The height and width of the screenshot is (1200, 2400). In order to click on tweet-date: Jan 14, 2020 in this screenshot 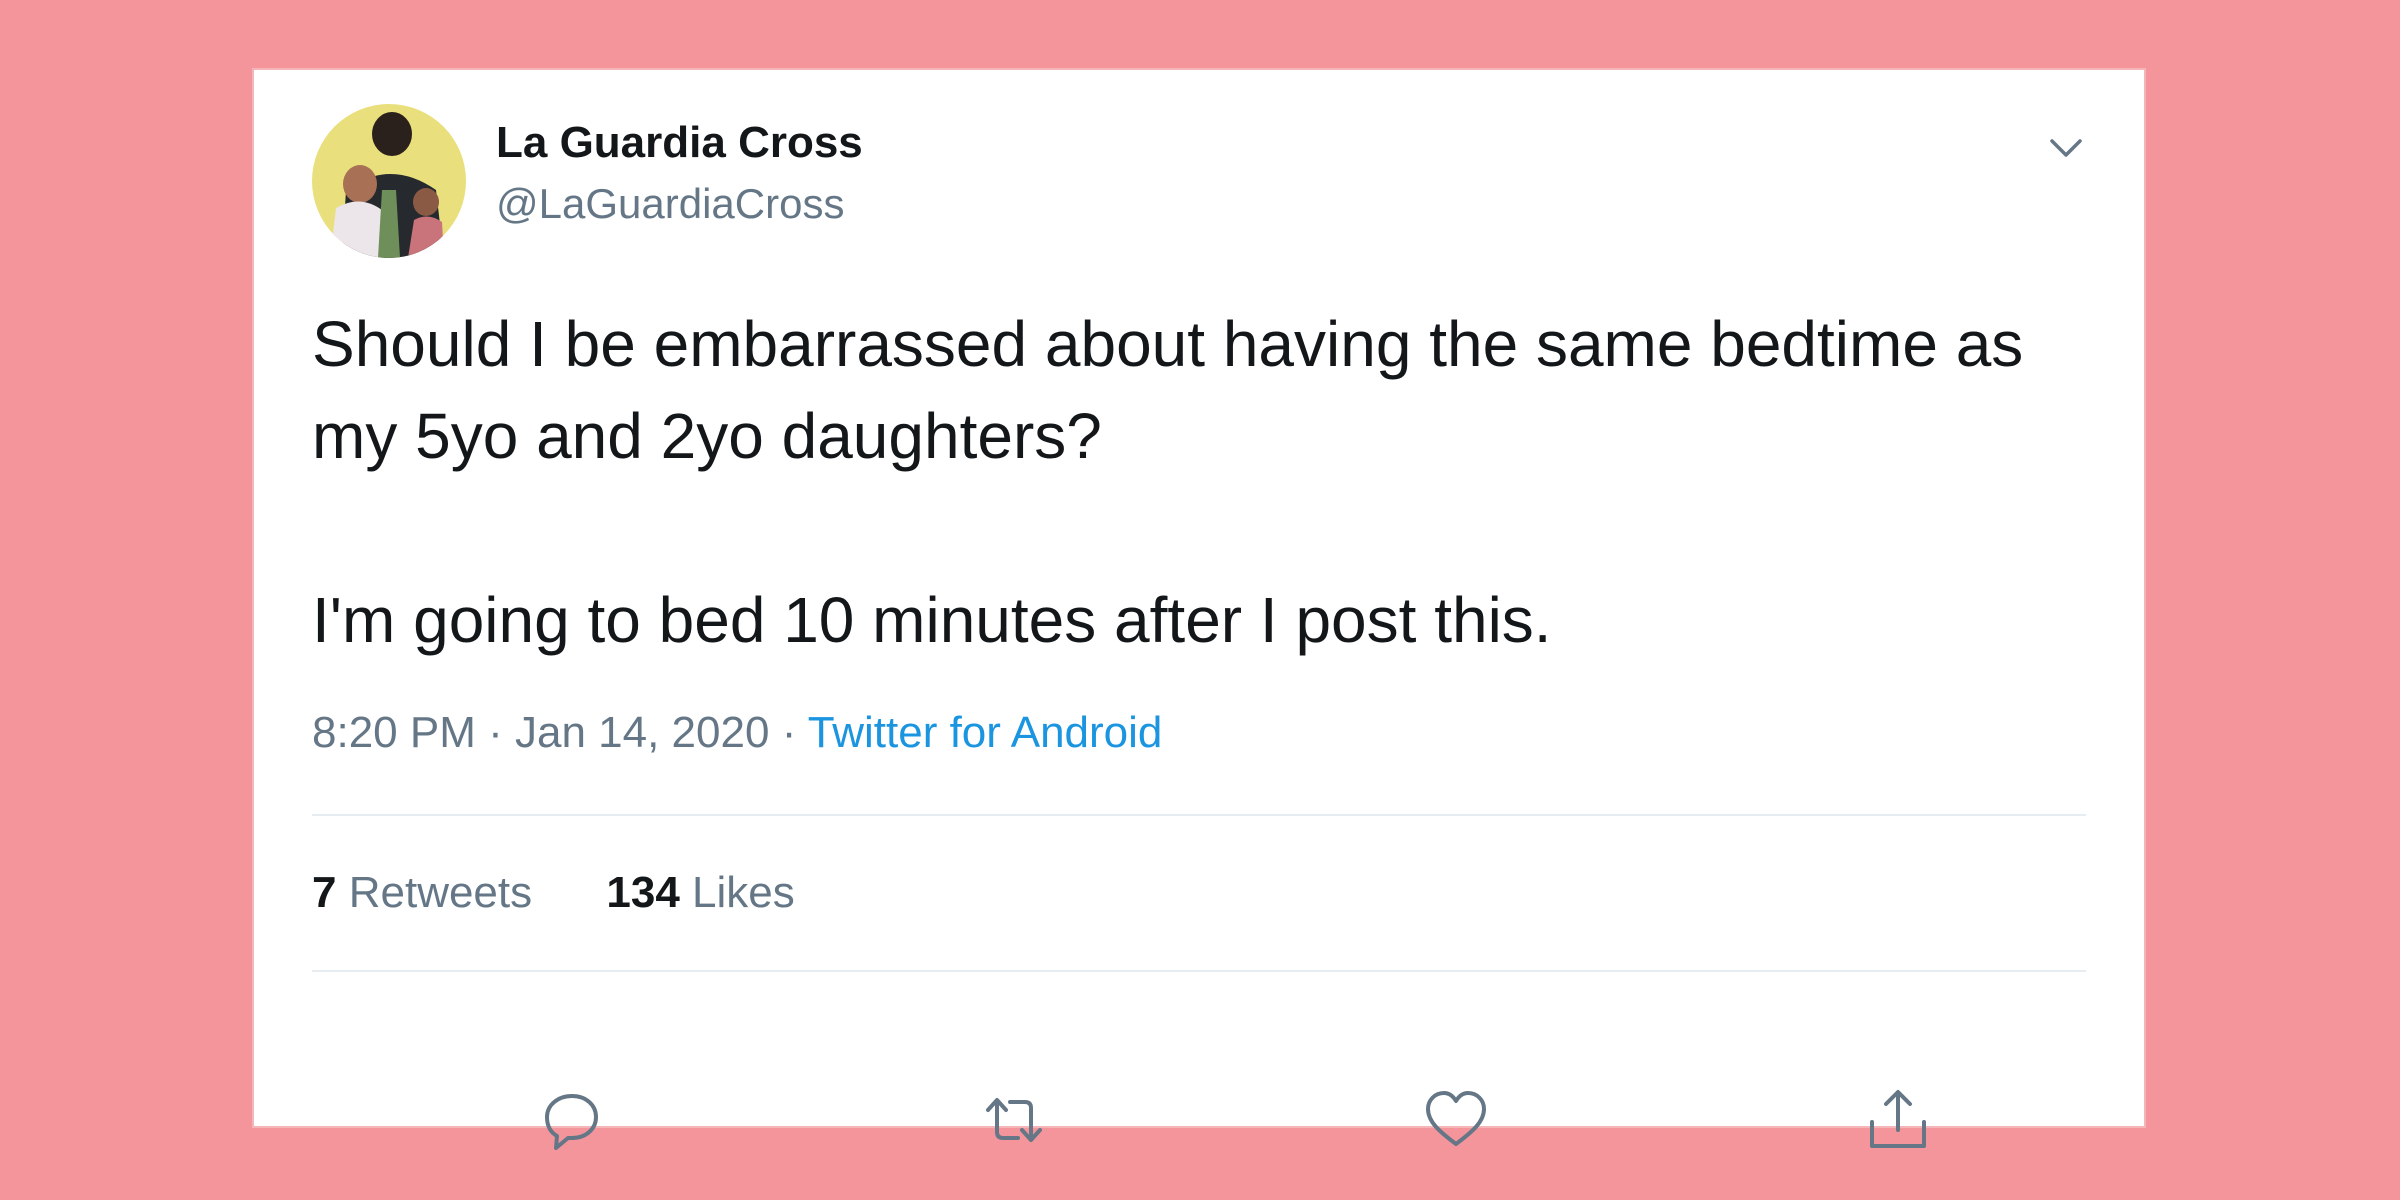, I will do `click(642, 732)`.